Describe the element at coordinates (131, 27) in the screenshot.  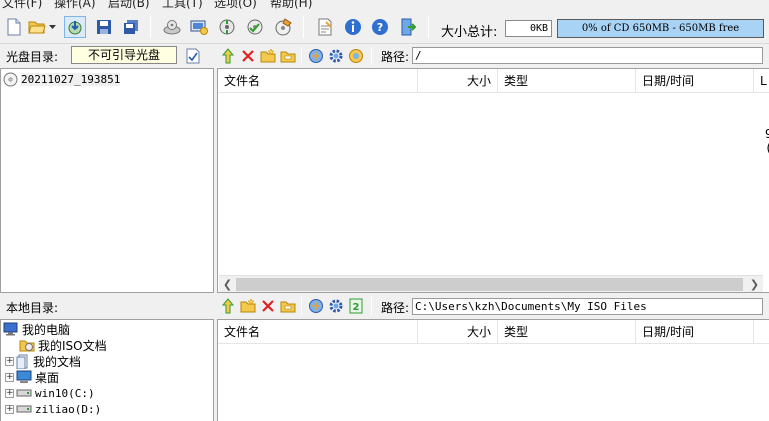
I see `save-as-icon` at that location.